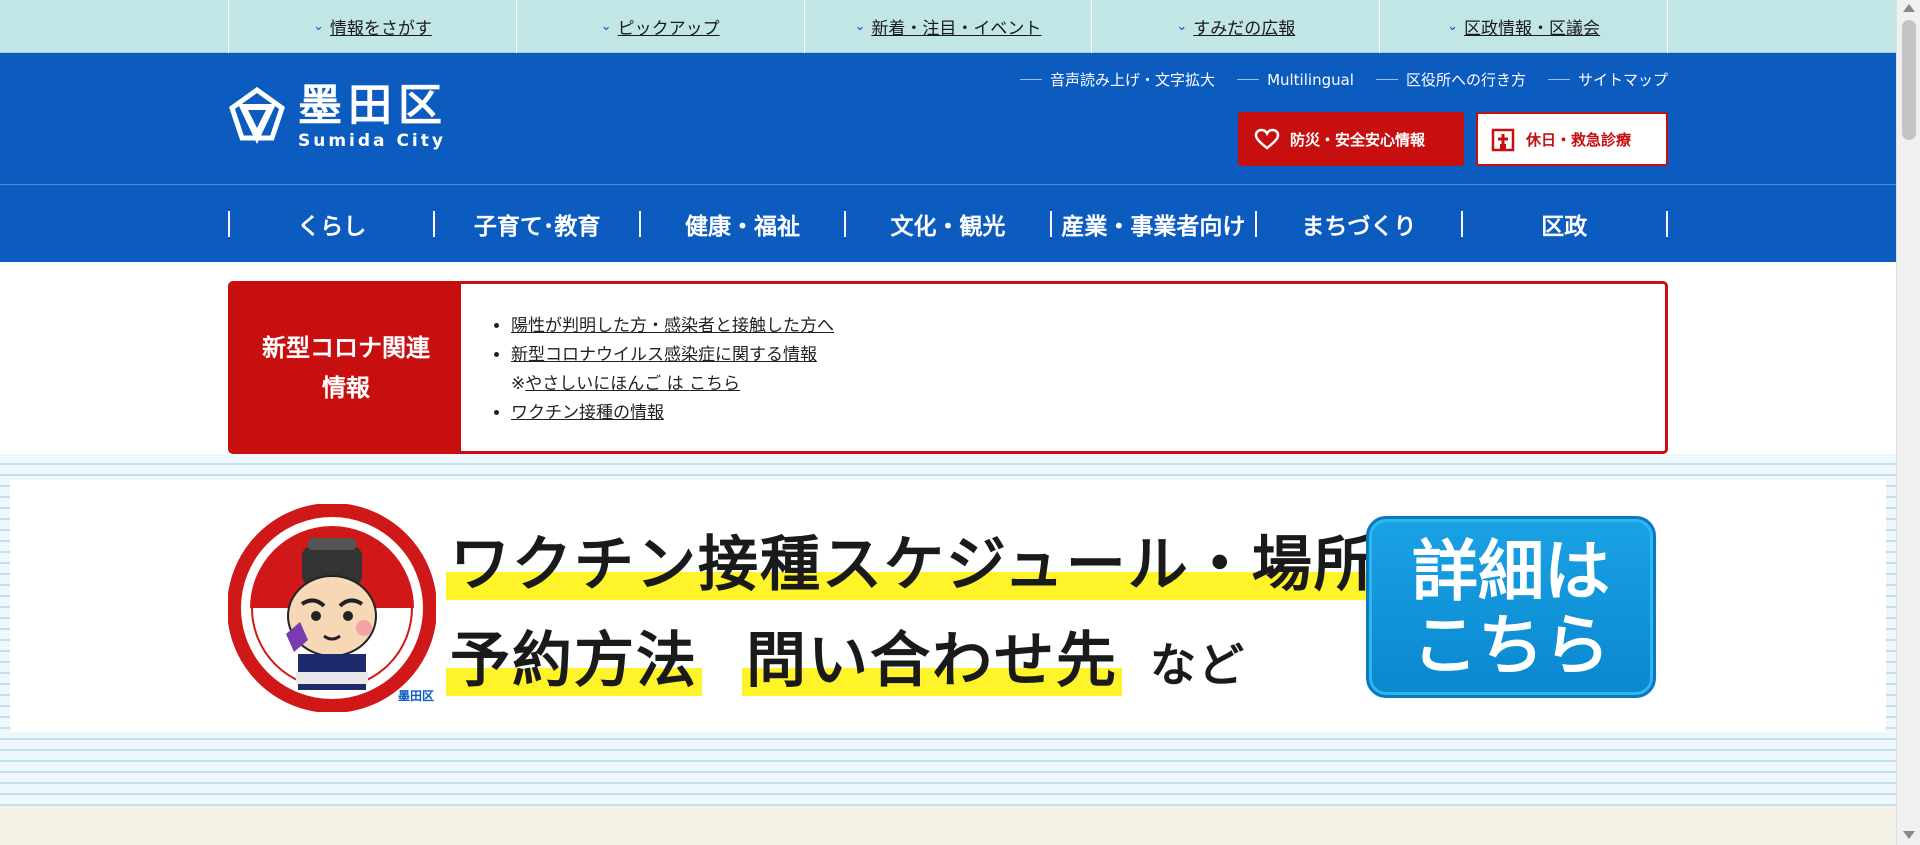 The image size is (1920, 845). I want to click on holiday-button-label: 休日・救急診療, so click(1579, 139).